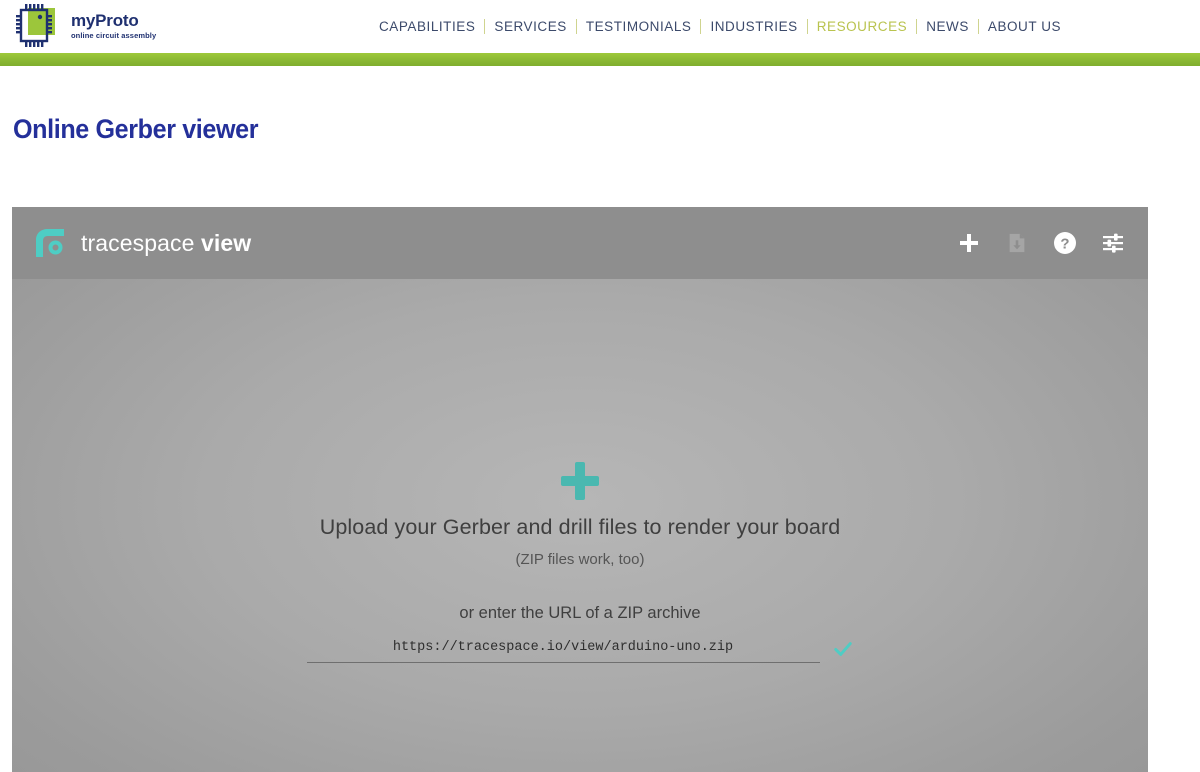 This screenshot has height=772, width=1200. What do you see at coordinates (947, 26) in the screenshot?
I see `nav-item-news: NEWS` at bounding box center [947, 26].